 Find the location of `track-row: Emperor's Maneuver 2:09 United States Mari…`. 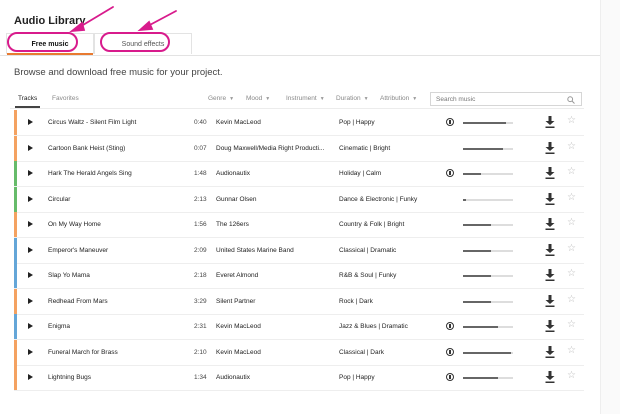

track-row: Emperor's Maneuver 2:09 United States Mari… is located at coordinates (299, 250).